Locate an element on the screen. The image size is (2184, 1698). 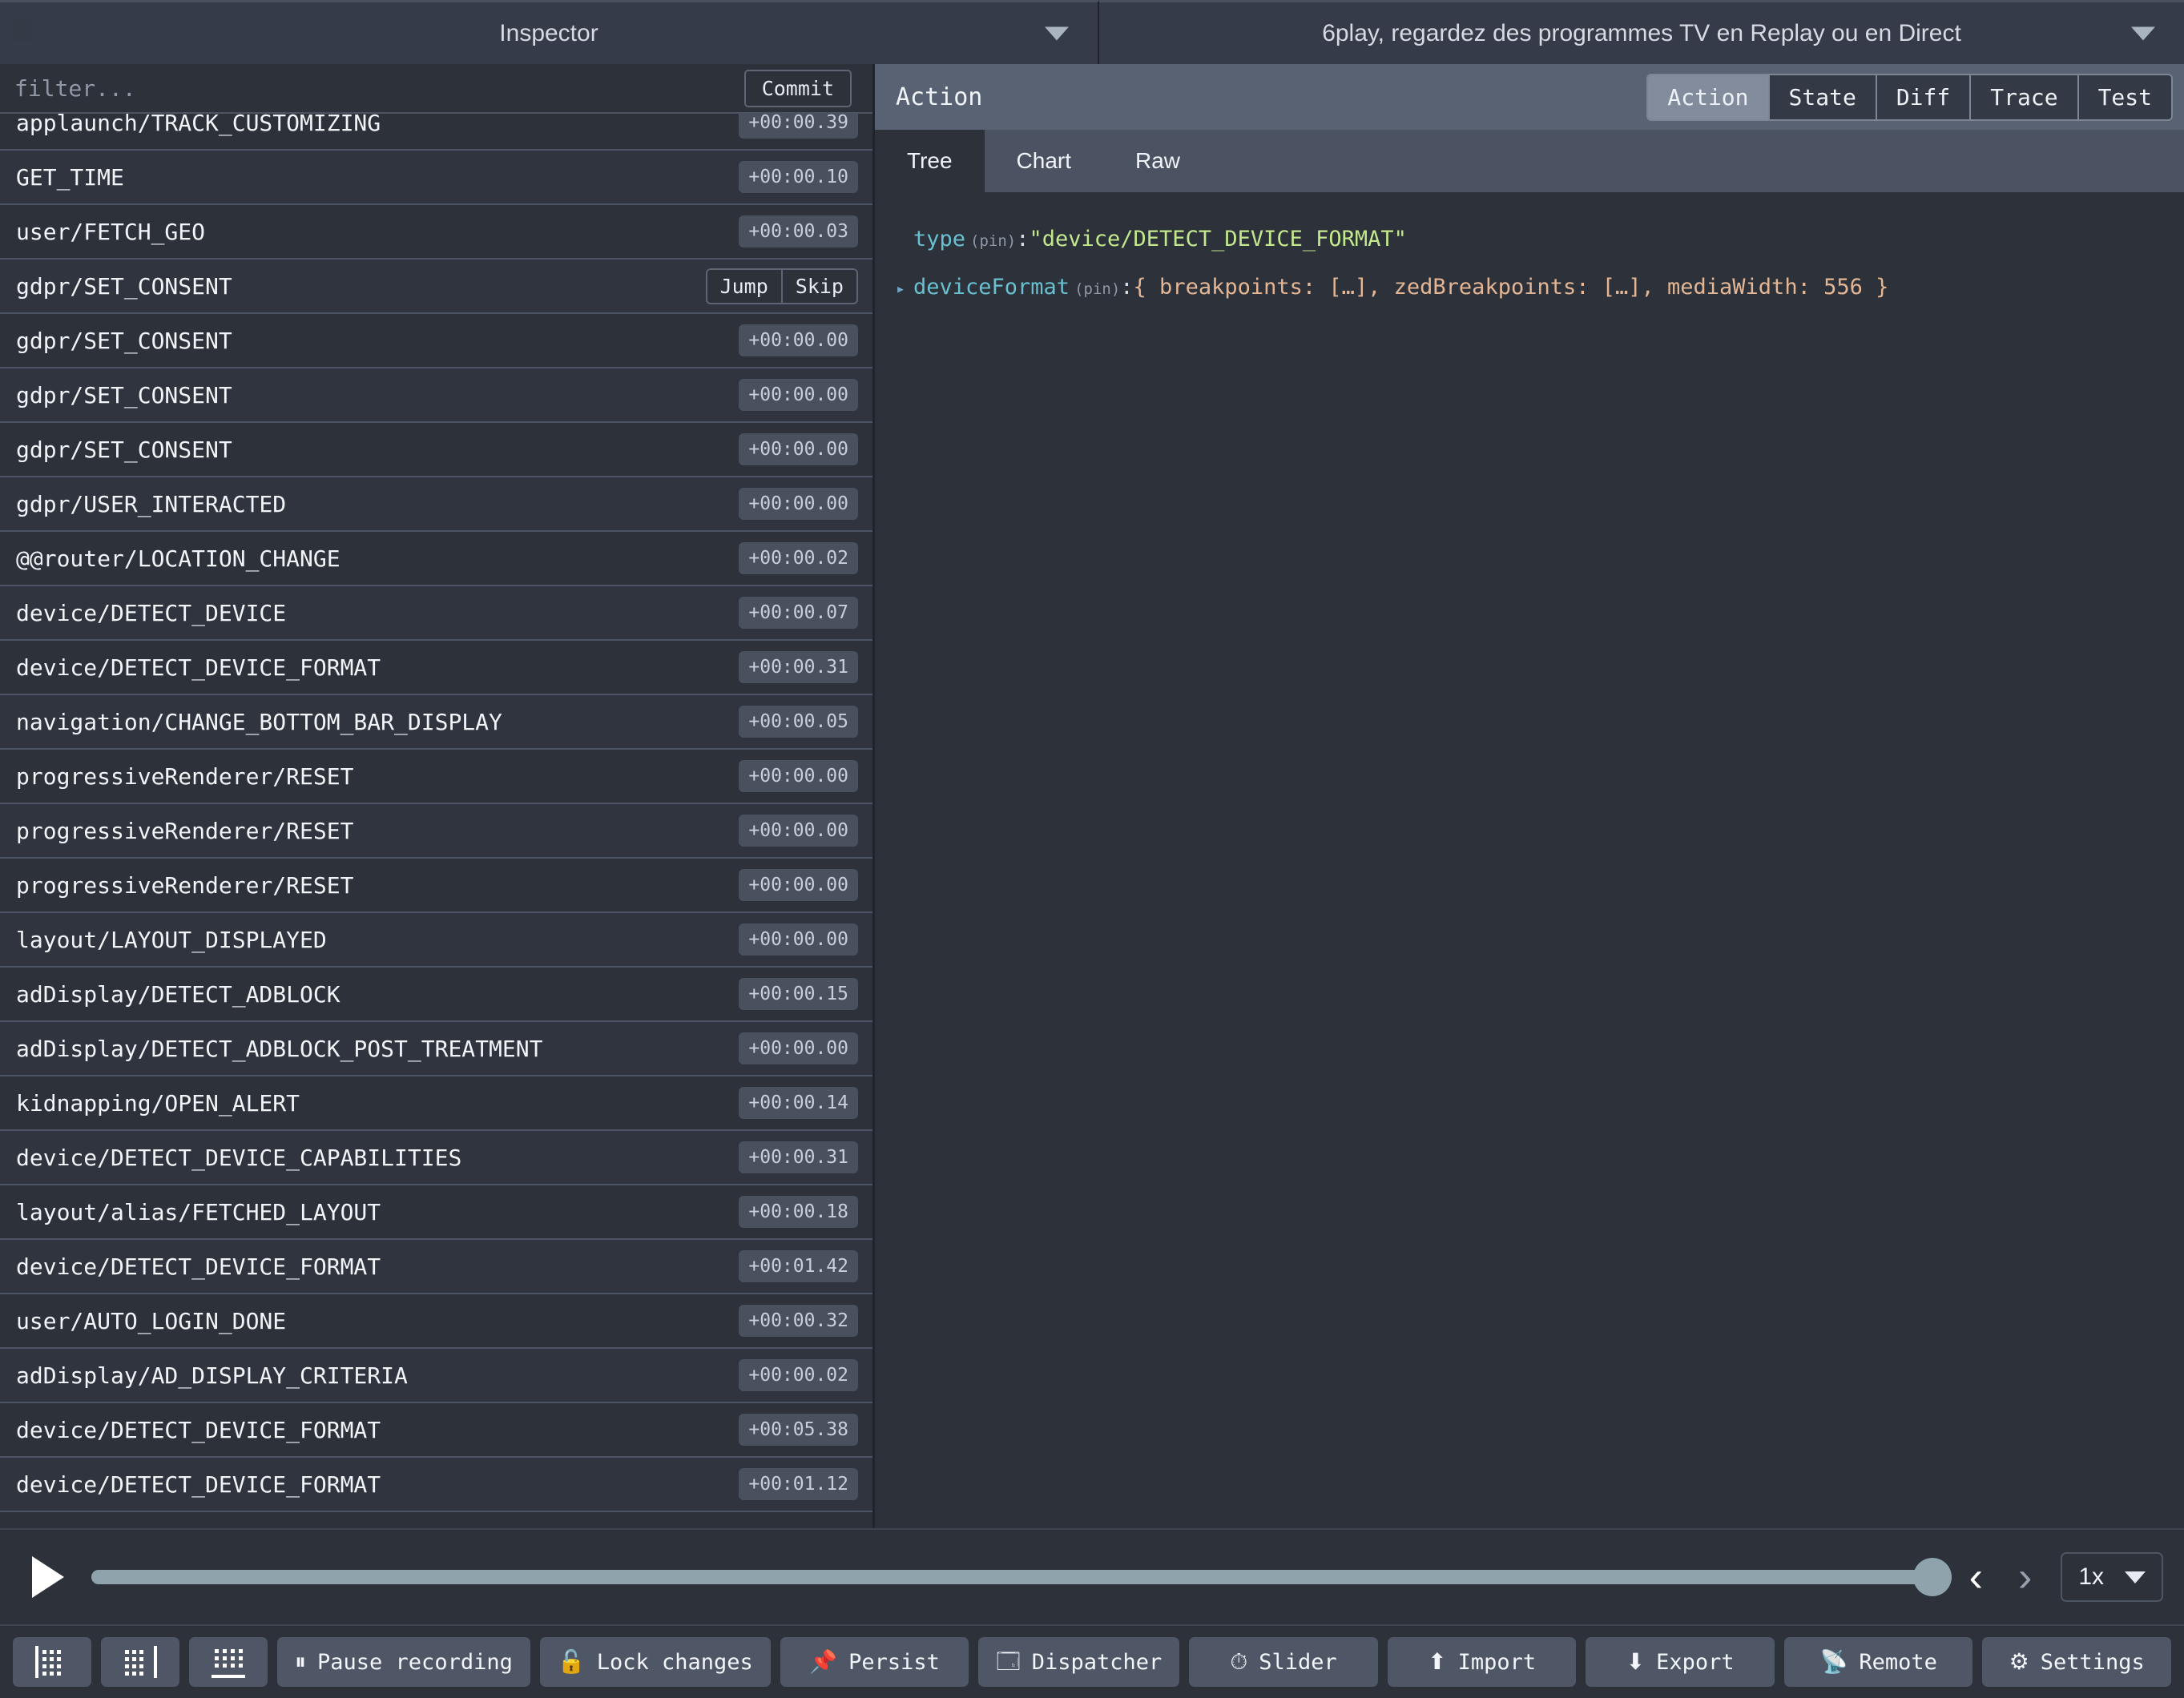
action-row: device/DETECT_DEVICE_FORMAT +00:01.42 is located at coordinates (436, 1267).